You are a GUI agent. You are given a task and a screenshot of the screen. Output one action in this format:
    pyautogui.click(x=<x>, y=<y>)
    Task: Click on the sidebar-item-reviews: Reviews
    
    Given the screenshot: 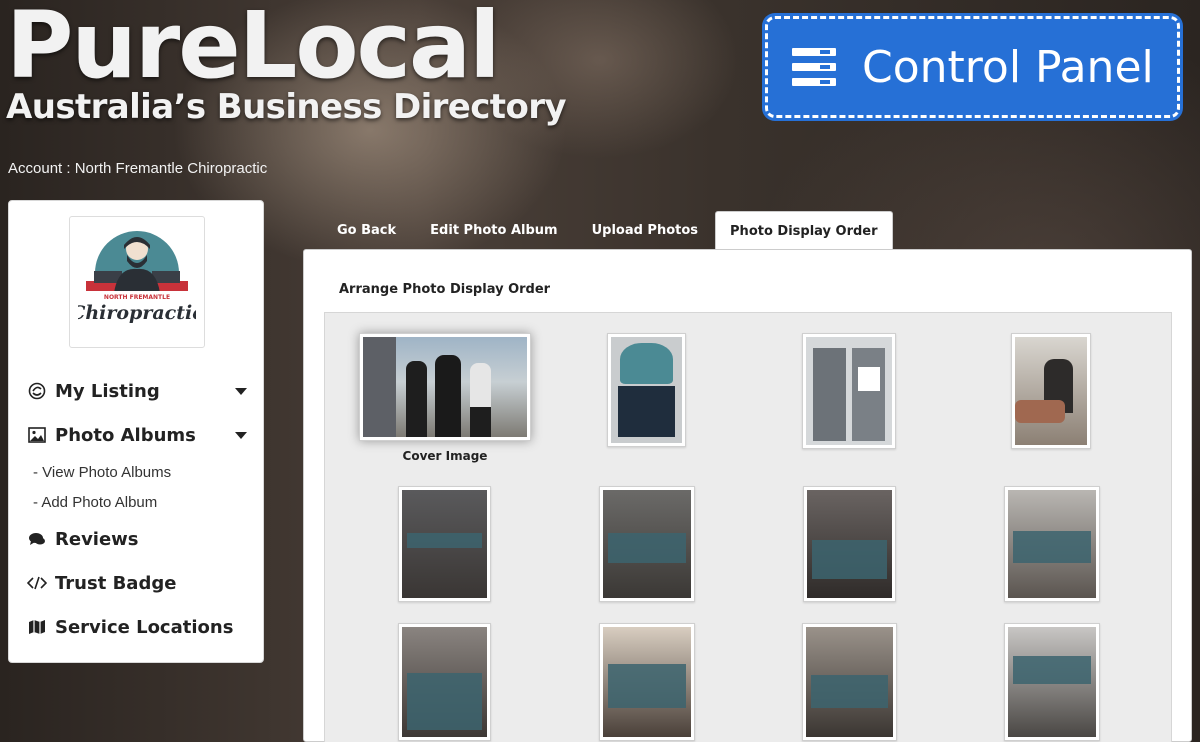 What is the action you would take?
    pyautogui.click(x=138, y=539)
    